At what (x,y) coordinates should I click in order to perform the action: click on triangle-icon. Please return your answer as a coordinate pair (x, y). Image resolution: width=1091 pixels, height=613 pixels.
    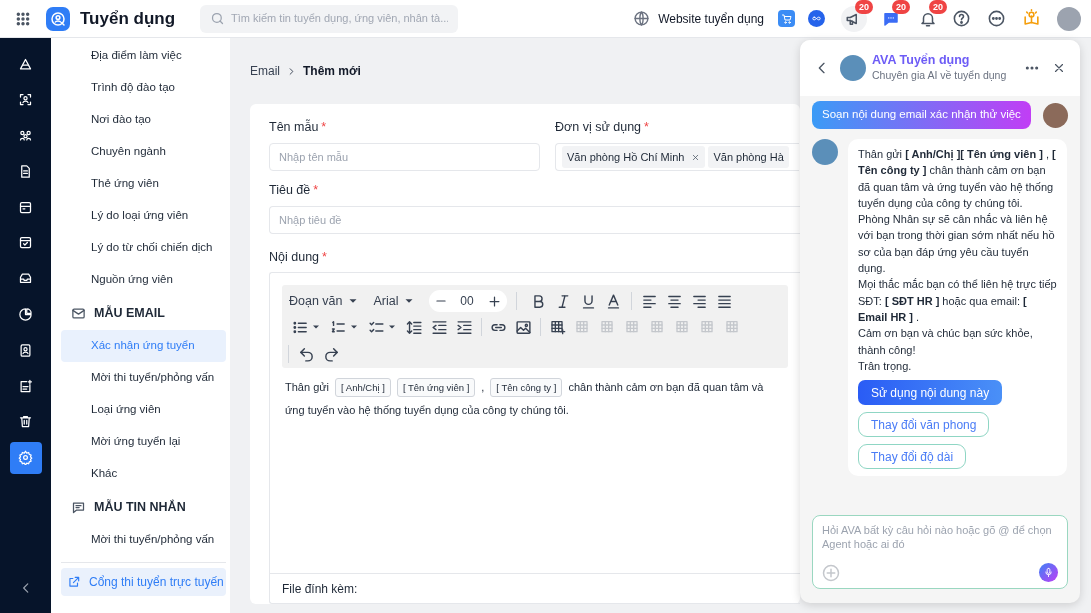
    Looking at the image, I should click on (25, 64).